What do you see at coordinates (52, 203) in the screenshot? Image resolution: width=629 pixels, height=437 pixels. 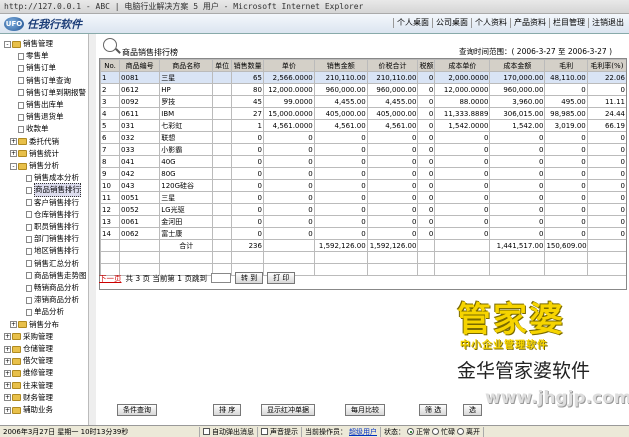 I see `sidebar-item: 客户销售排行` at bounding box center [52, 203].